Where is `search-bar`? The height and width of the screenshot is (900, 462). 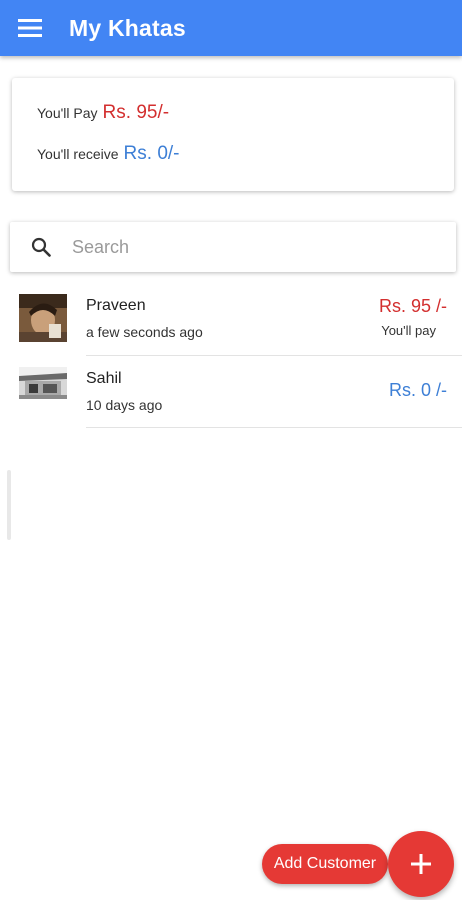 search-bar is located at coordinates (233, 247).